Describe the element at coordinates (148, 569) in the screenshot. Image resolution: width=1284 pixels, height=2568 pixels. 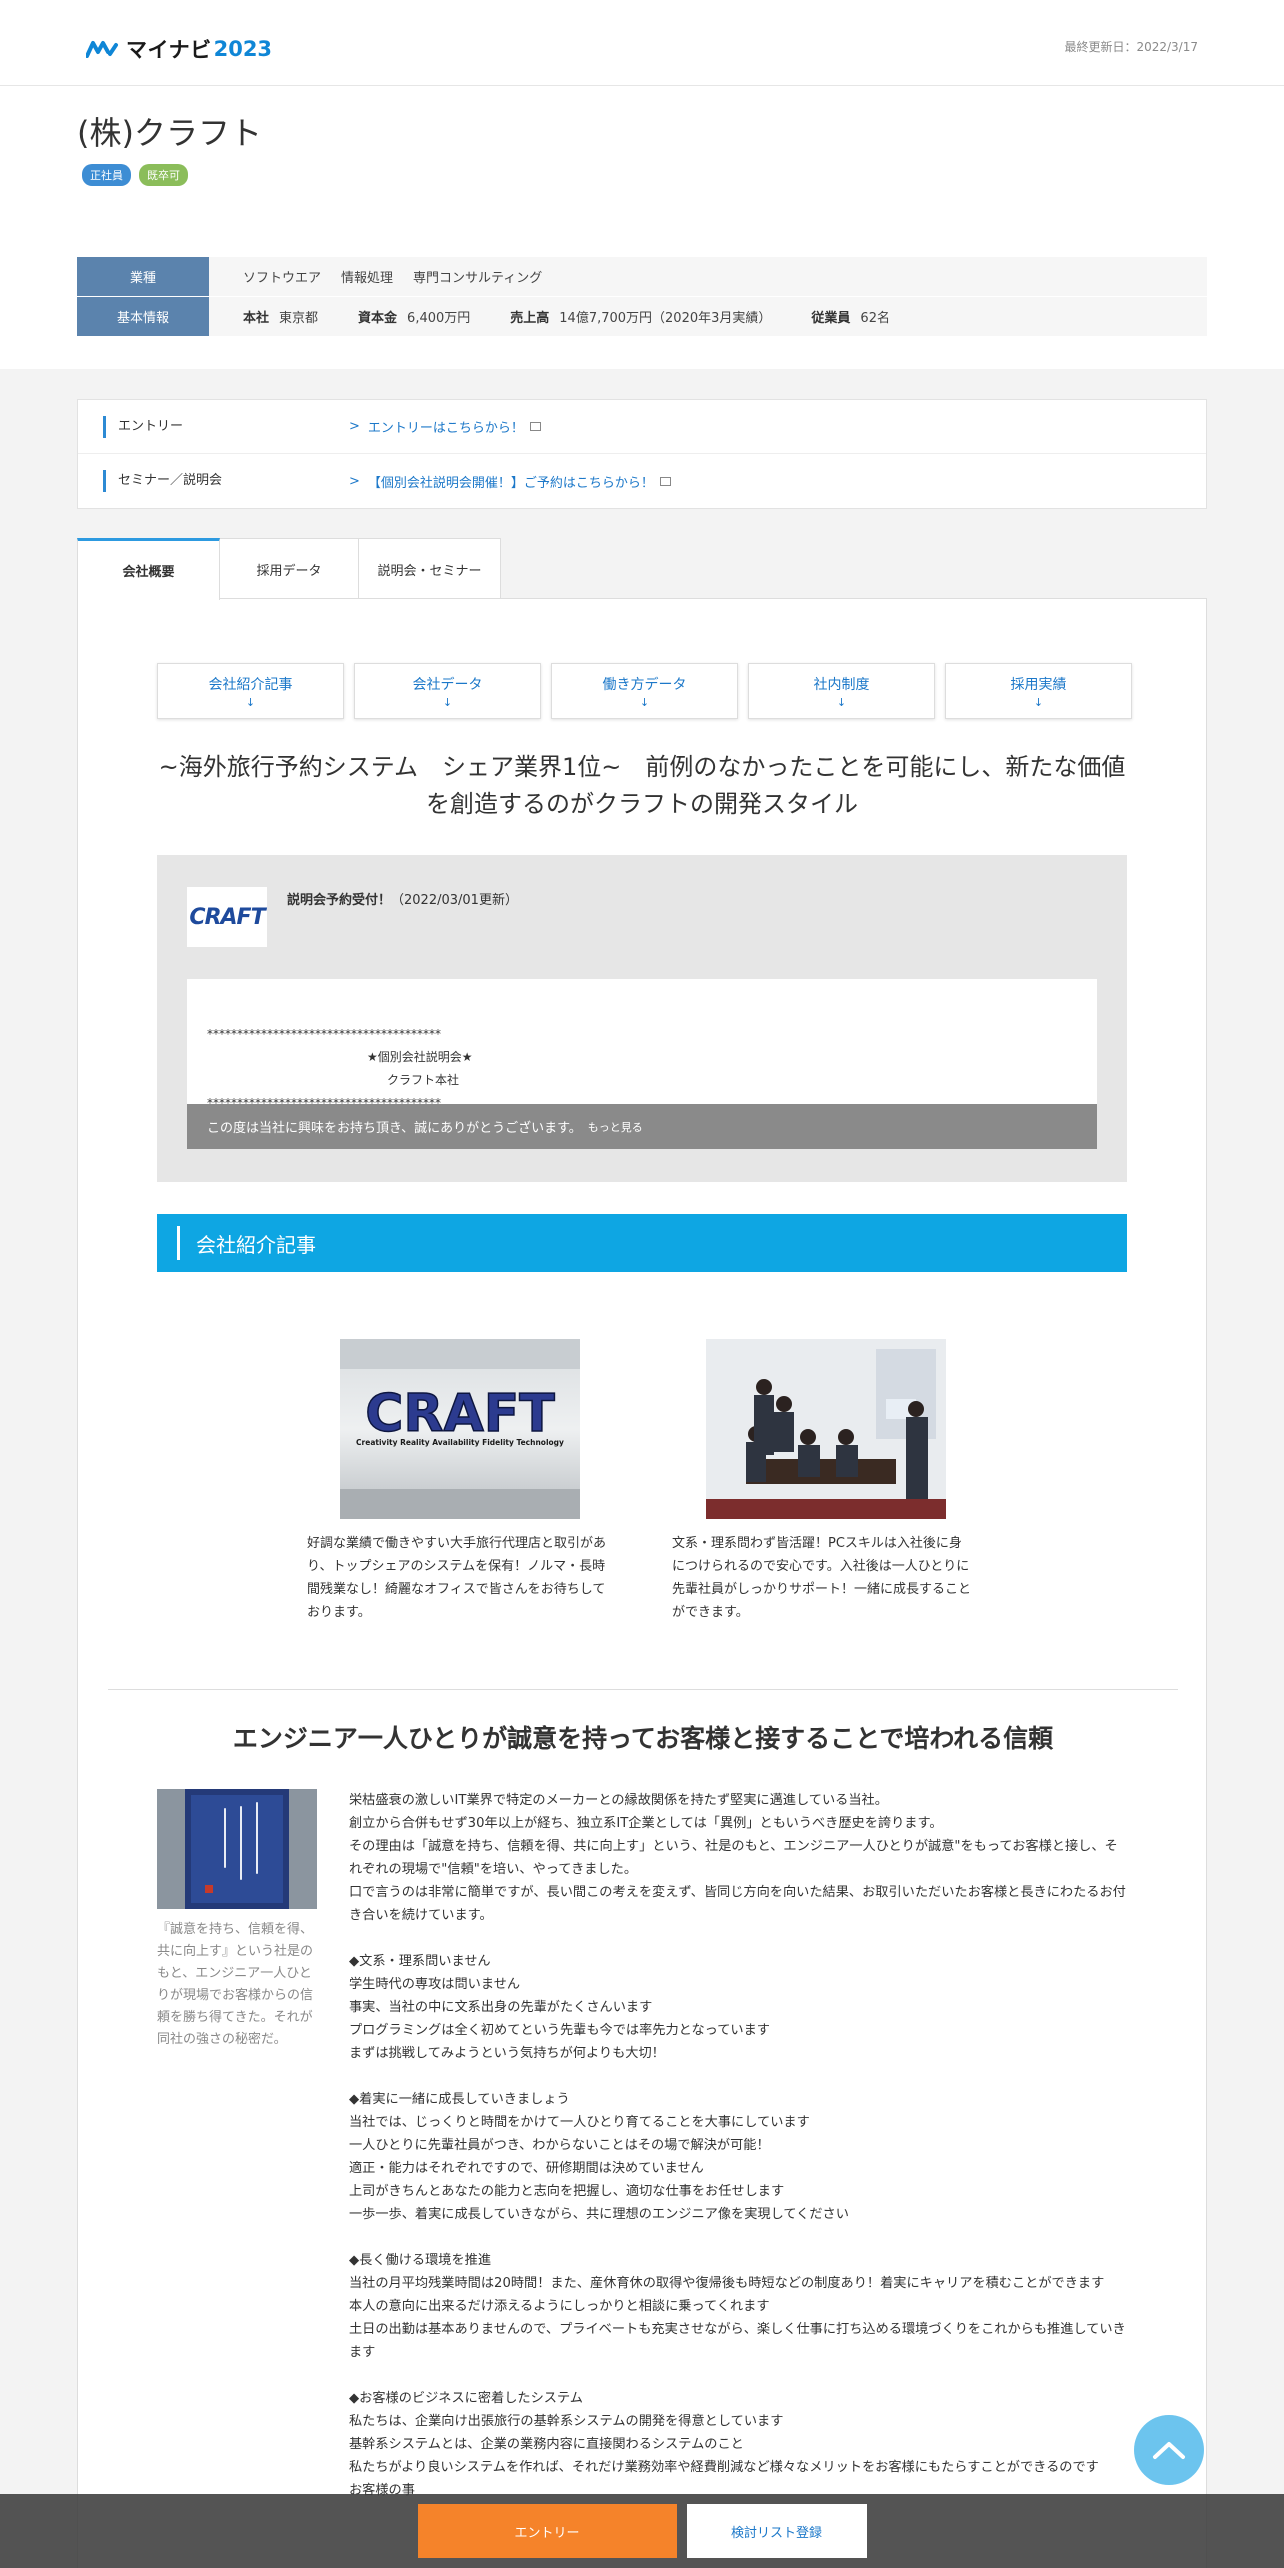
I see `tab-company-overview: 会社概要` at that location.